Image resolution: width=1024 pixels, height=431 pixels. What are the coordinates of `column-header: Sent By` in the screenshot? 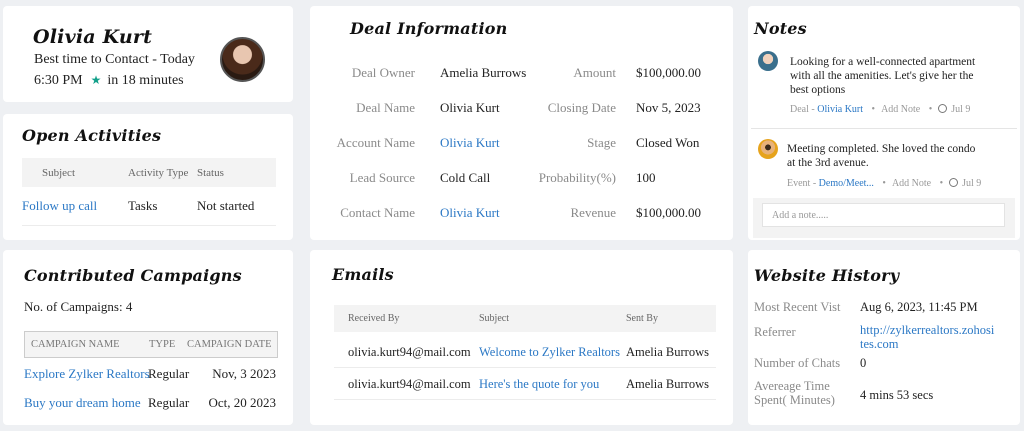 It's located at (642, 318).